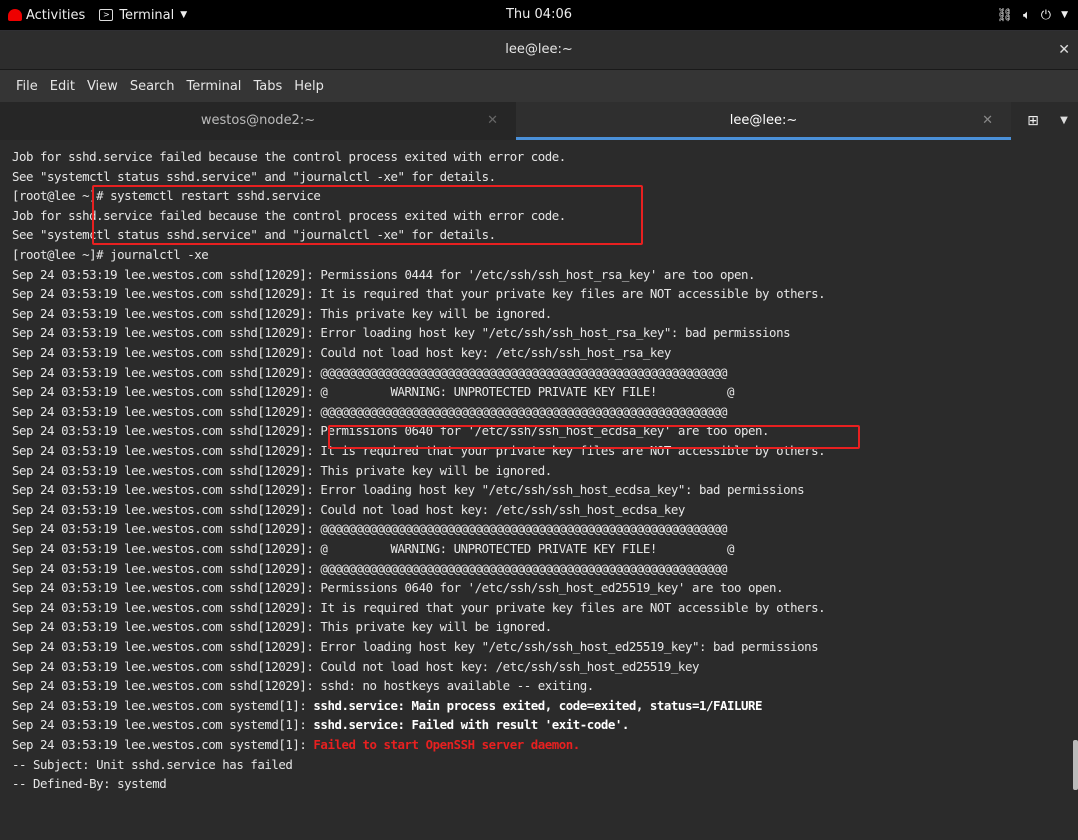  I want to click on network-icon: ⛓, so click(1004, 15).